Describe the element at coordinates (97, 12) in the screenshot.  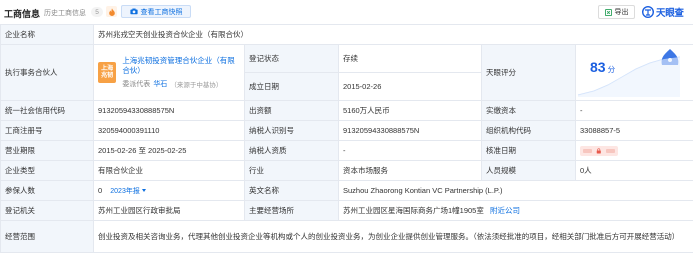
I see `history-count-badge: 5` at that location.